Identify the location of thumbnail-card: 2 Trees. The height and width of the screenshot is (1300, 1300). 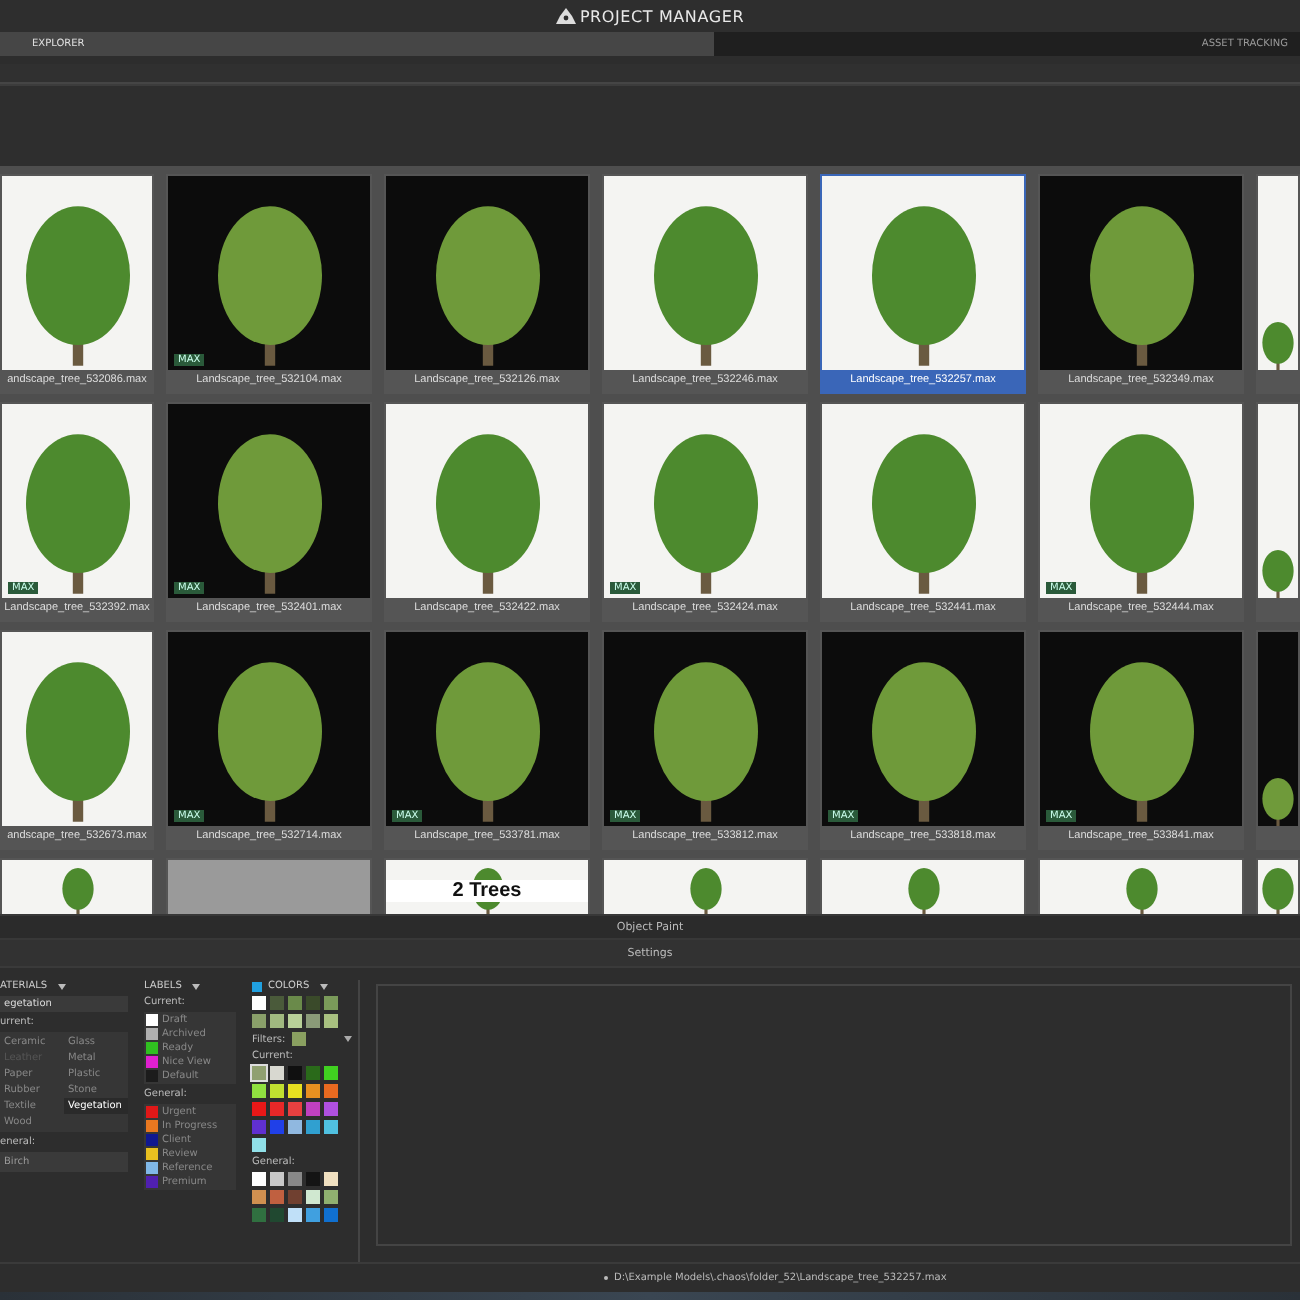
(487, 886).